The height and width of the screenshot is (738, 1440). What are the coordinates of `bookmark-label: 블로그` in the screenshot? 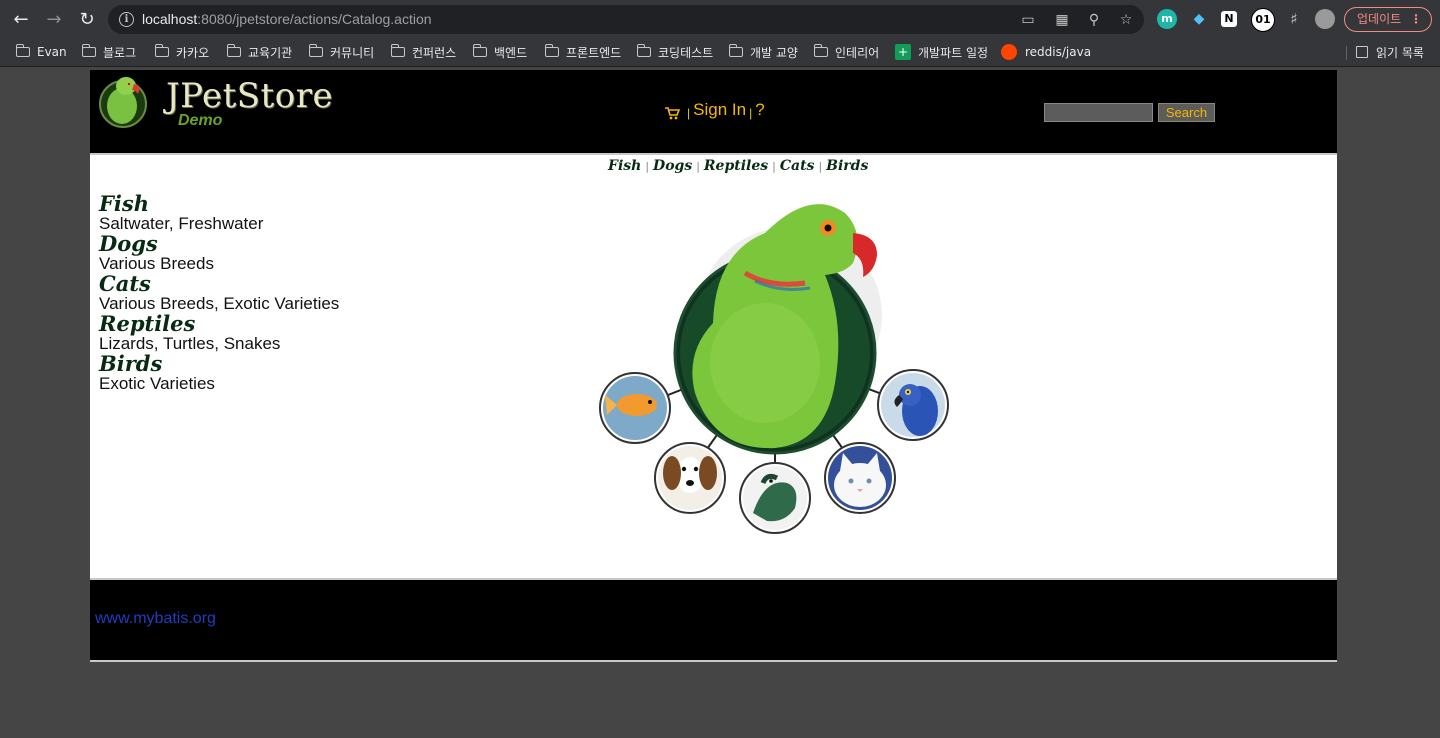 It's located at (120, 52).